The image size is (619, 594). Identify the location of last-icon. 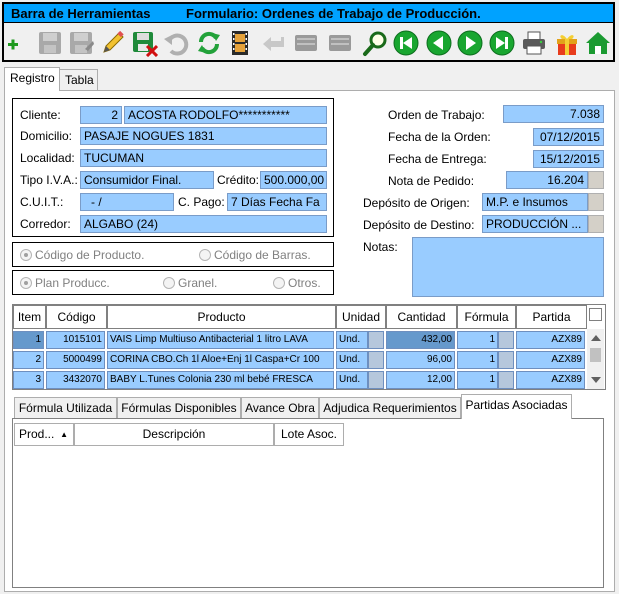
(502, 43).